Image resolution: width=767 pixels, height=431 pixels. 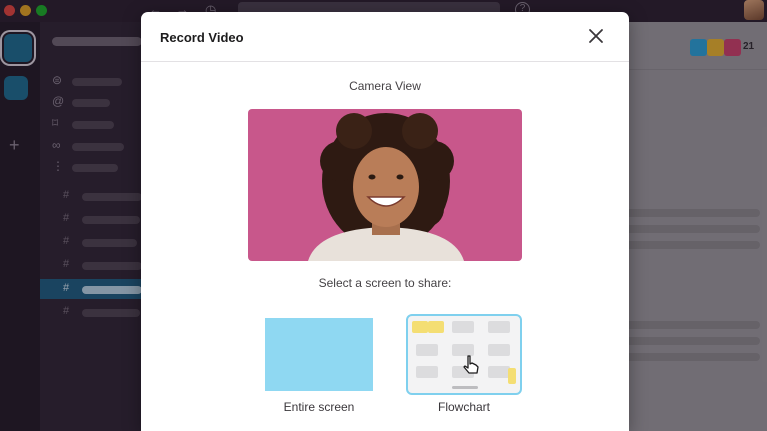 What do you see at coordinates (319, 407) in the screenshot?
I see `share-option-label: Entire screen` at bounding box center [319, 407].